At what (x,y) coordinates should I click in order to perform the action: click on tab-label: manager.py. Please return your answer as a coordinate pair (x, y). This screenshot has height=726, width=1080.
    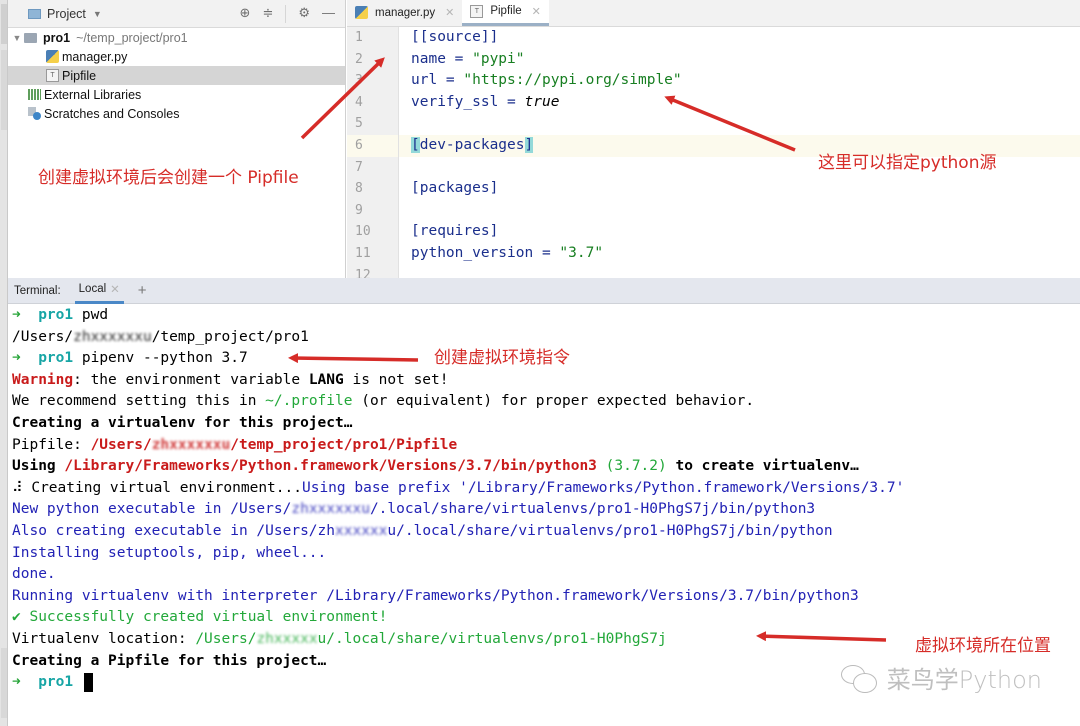
    Looking at the image, I should click on (405, 12).